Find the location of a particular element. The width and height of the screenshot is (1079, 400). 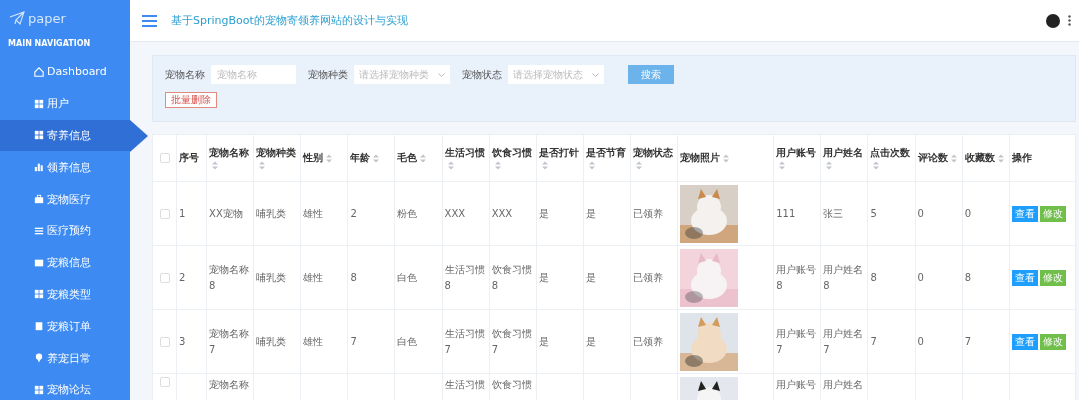

column-header: 收藏数 is located at coordinates (979, 158).